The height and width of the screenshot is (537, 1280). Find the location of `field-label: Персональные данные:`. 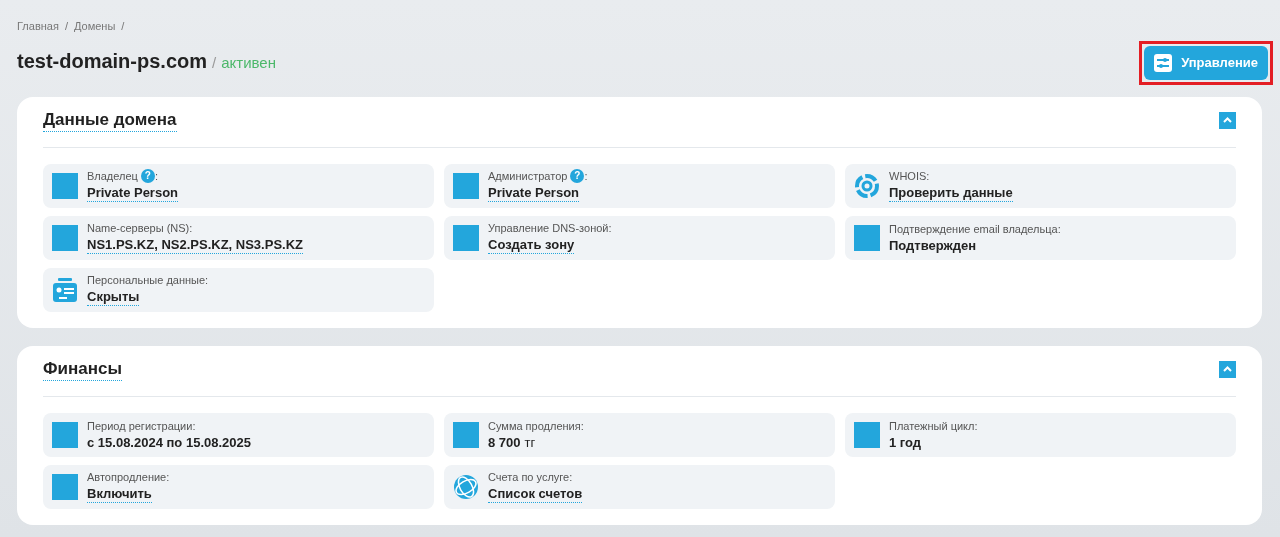

field-label: Персональные данные: is located at coordinates (148, 280).